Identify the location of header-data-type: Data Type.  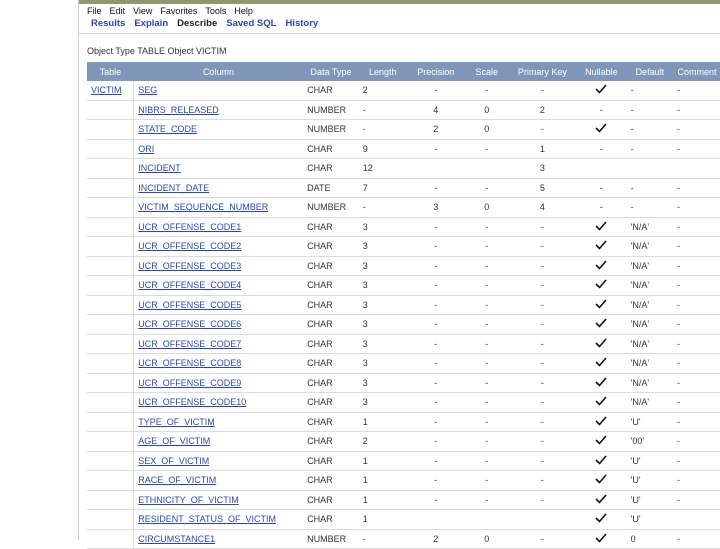
(331, 71).